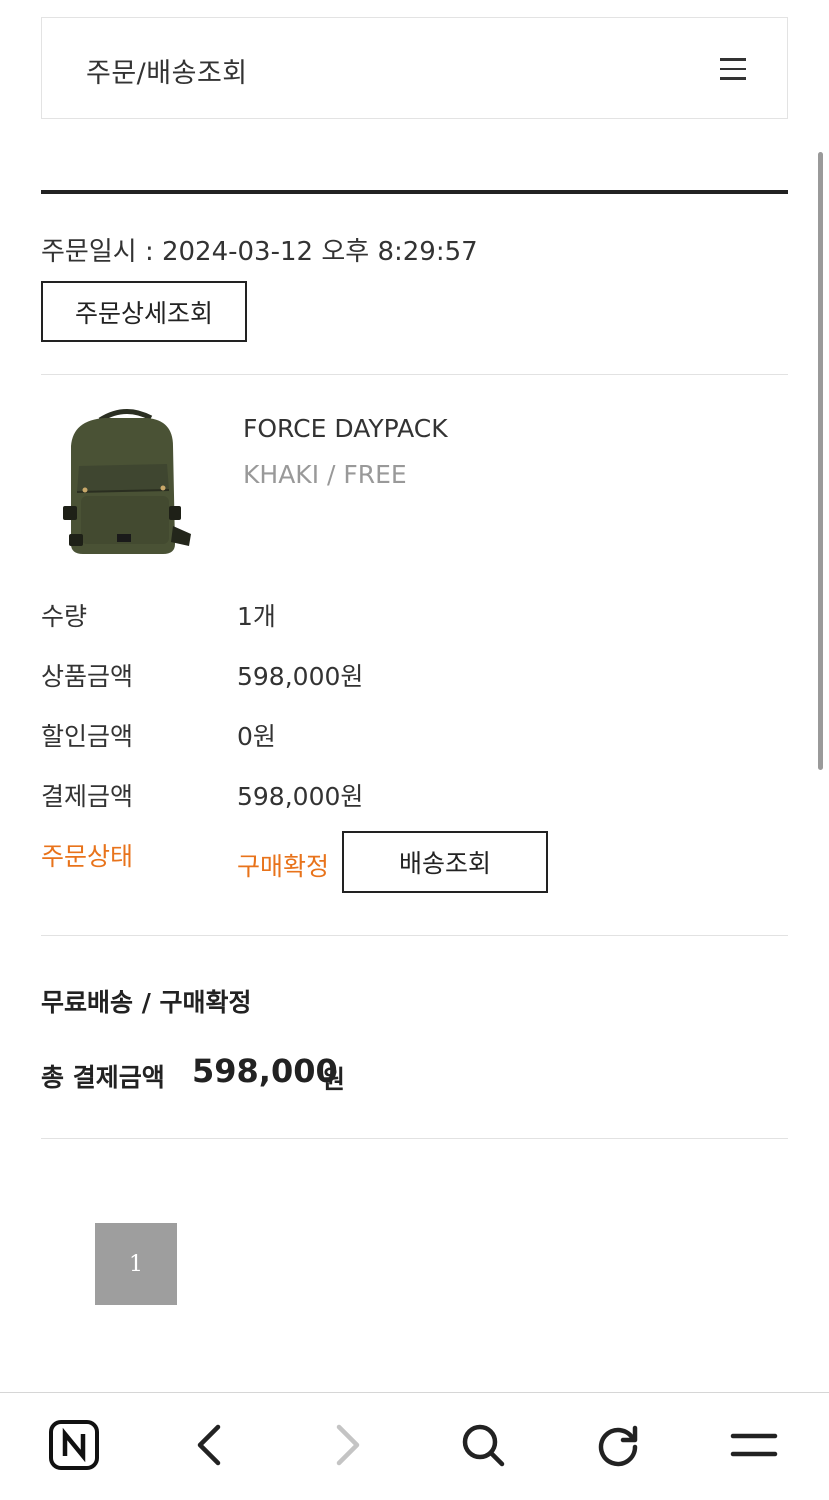 The width and height of the screenshot is (829, 1500). I want to click on order-status-label: 주문상태, so click(87, 856).